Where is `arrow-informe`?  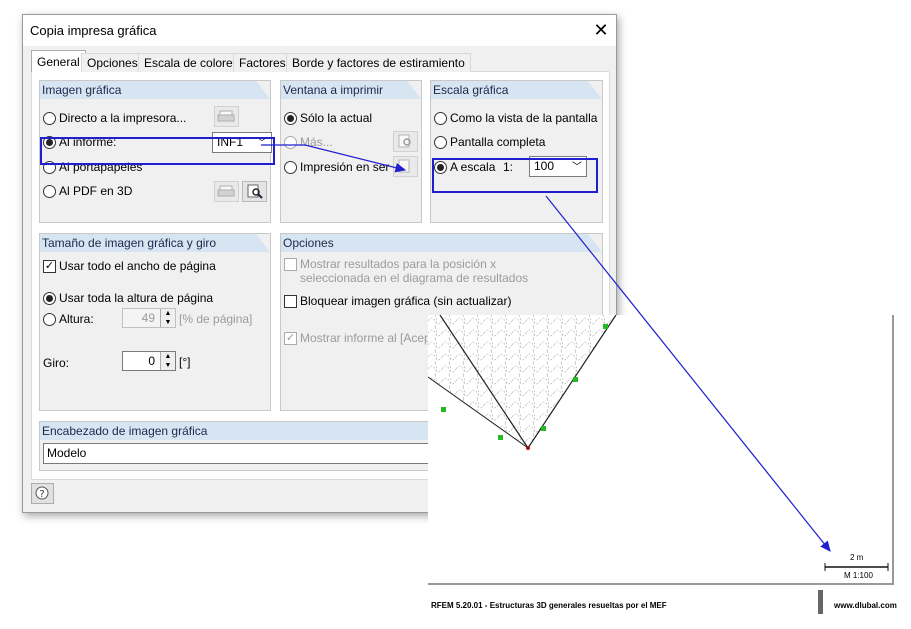
arrow-informe is located at coordinates (334, 158).